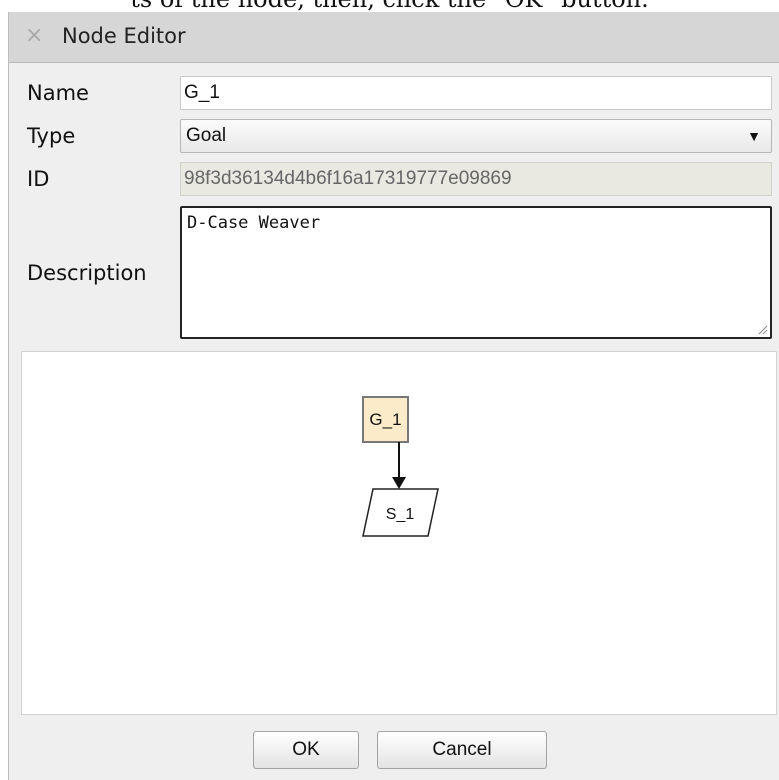 Image resolution: width=779 pixels, height=780 pixels. I want to click on chevron-down-icon: ▼, so click(754, 136).